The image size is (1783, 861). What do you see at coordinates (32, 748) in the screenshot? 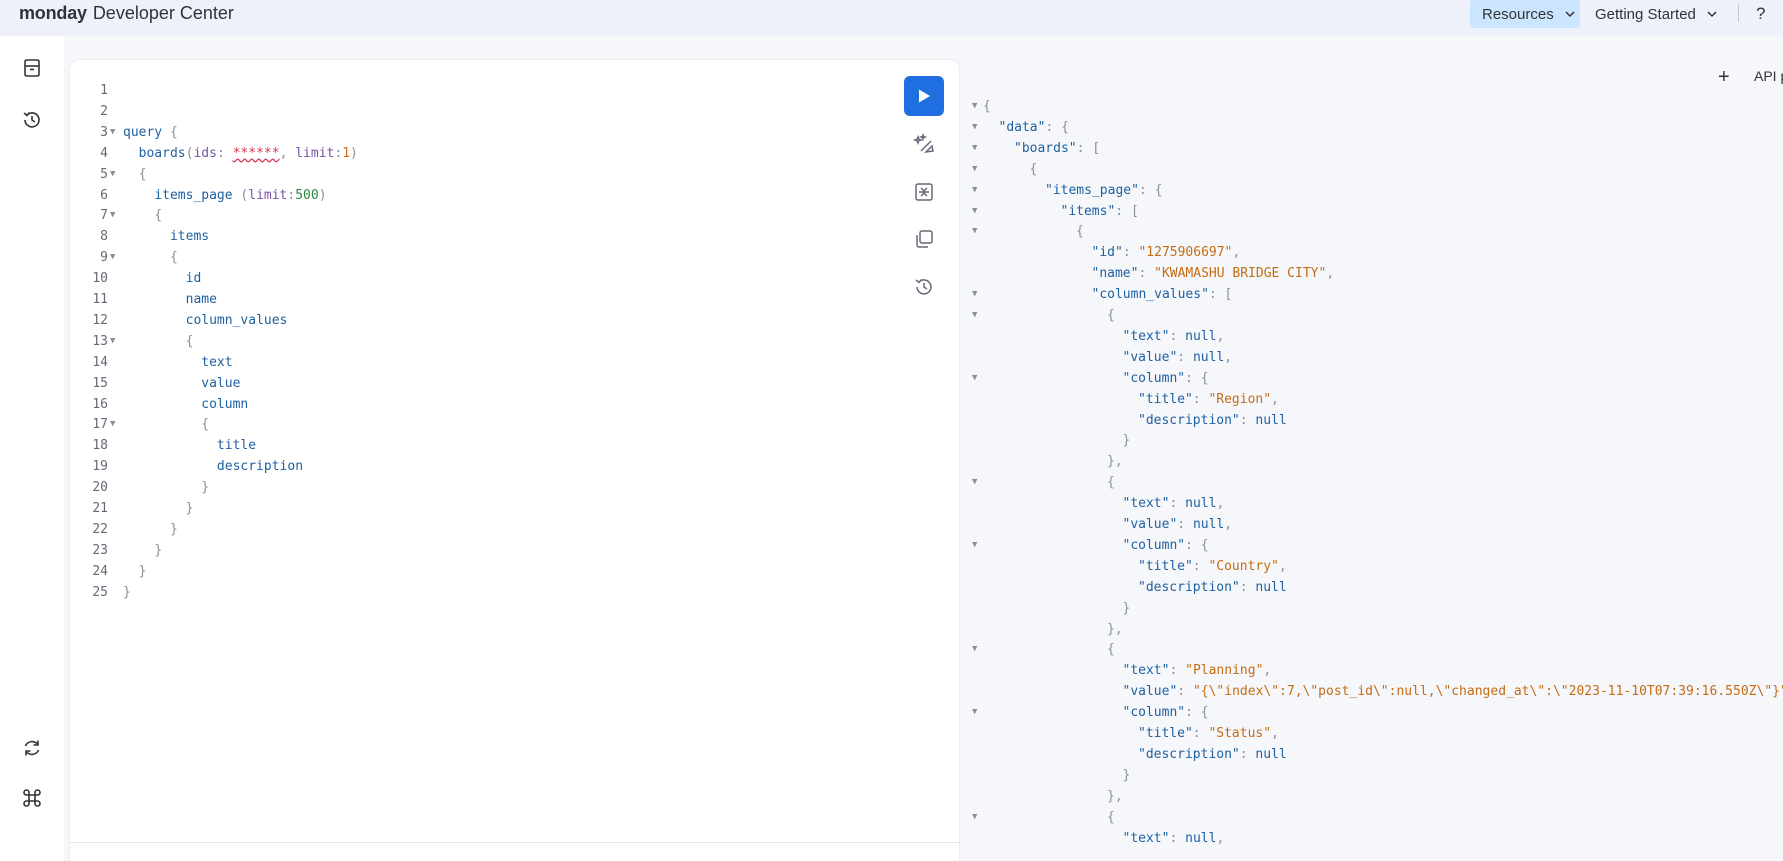
I see `refresh-icon` at bounding box center [32, 748].